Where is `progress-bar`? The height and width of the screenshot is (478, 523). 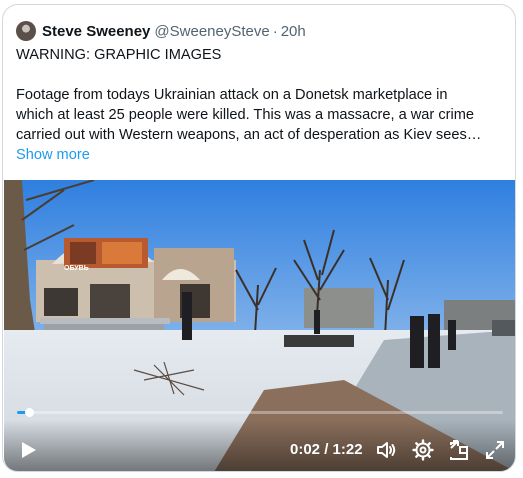
progress-bar is located at coordinates (260, 412).